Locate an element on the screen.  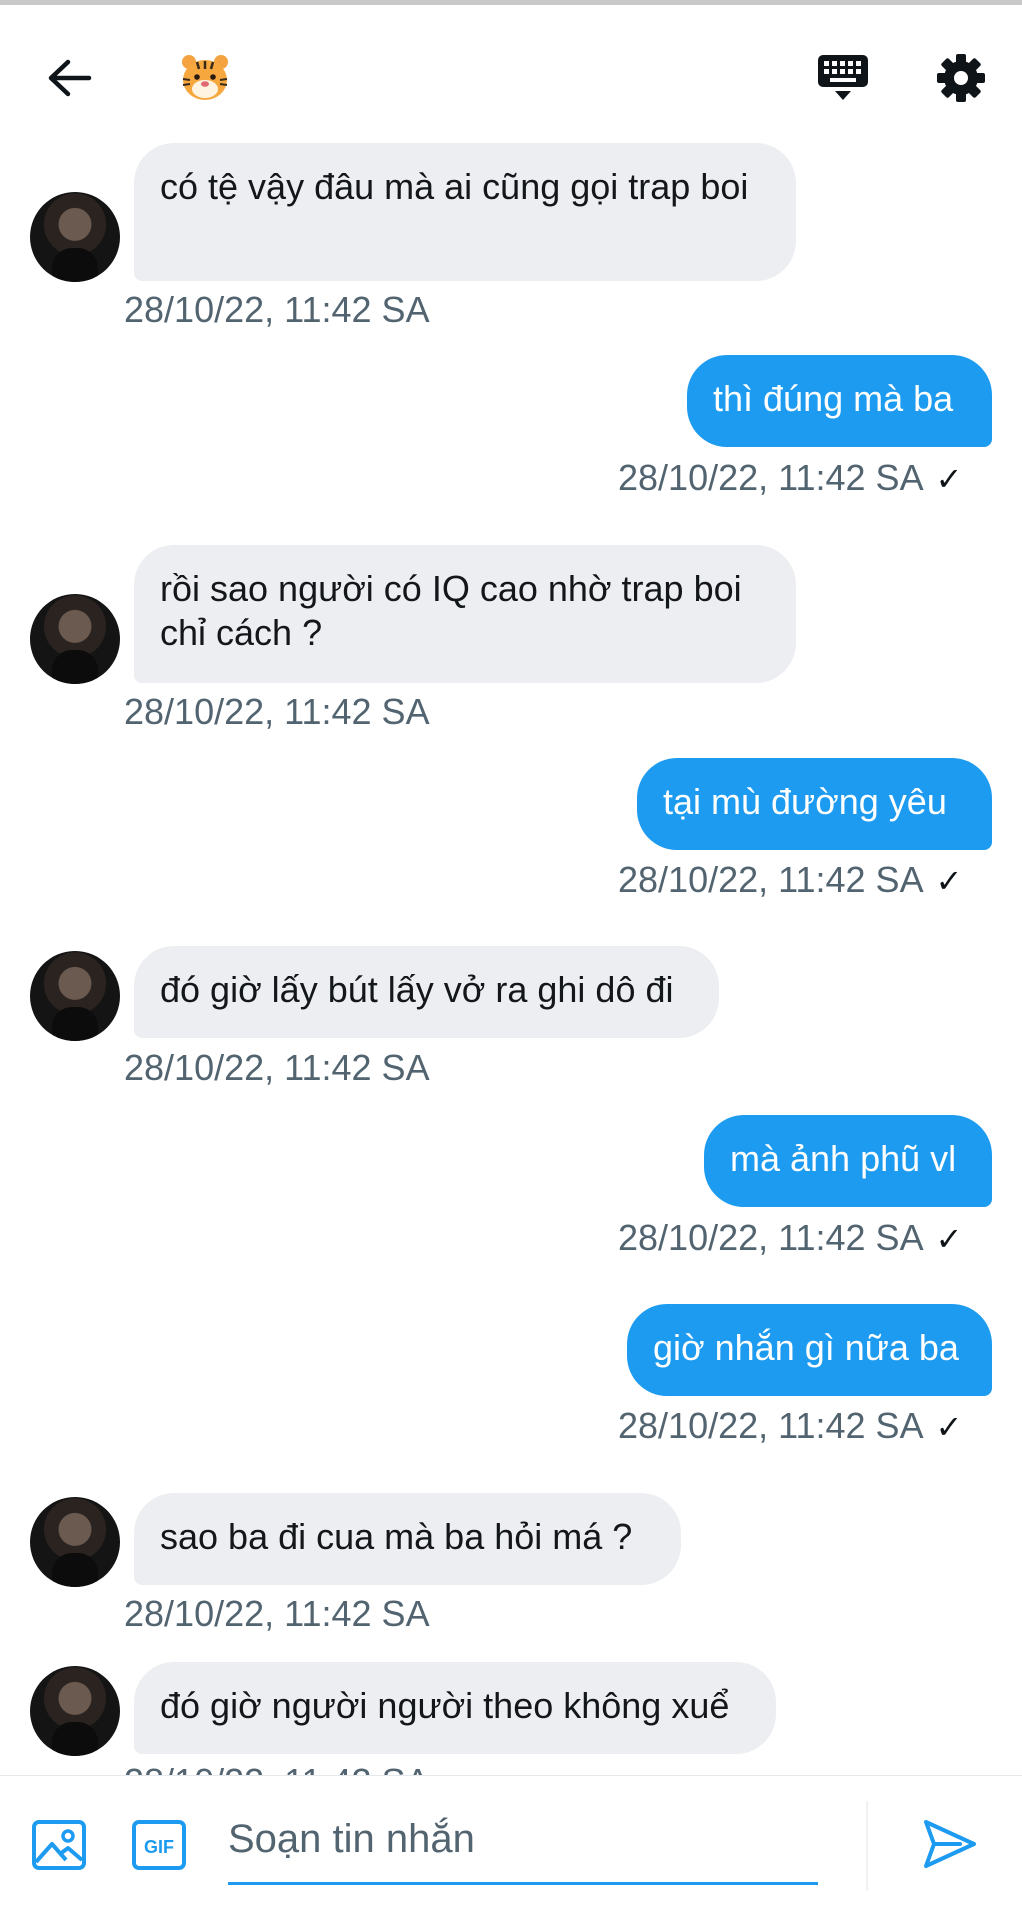
tiger-avatar-icon is located at coordinates (205, 77).